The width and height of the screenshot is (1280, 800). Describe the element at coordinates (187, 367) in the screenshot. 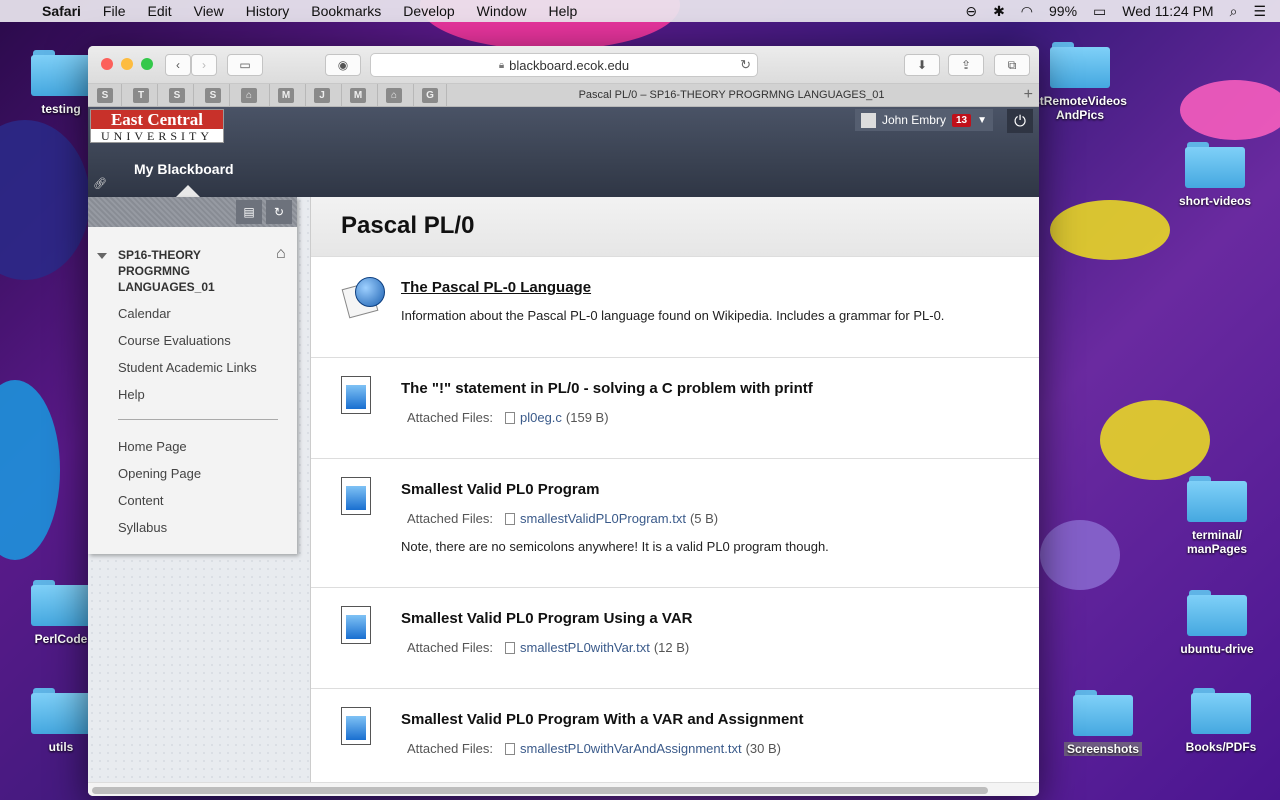

I see `sidebar-item-student-academic-links: Student Academic Links` at that location.